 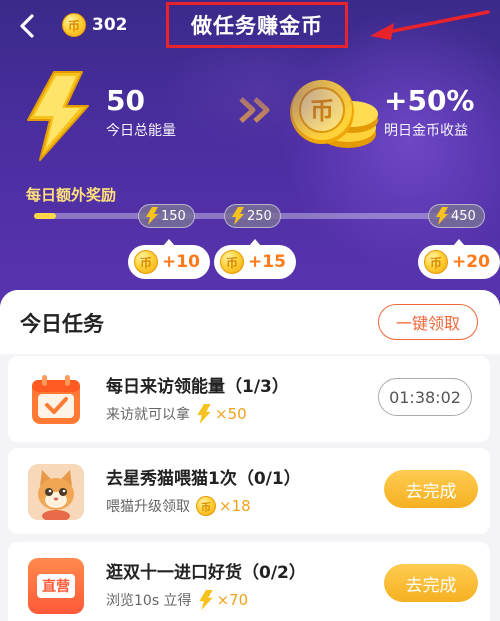 What do you see at coordinates (250, 322) in the screenshot?
I see `task-panel-header: 今日任务 一键领取` at bounding box center [250, 322].